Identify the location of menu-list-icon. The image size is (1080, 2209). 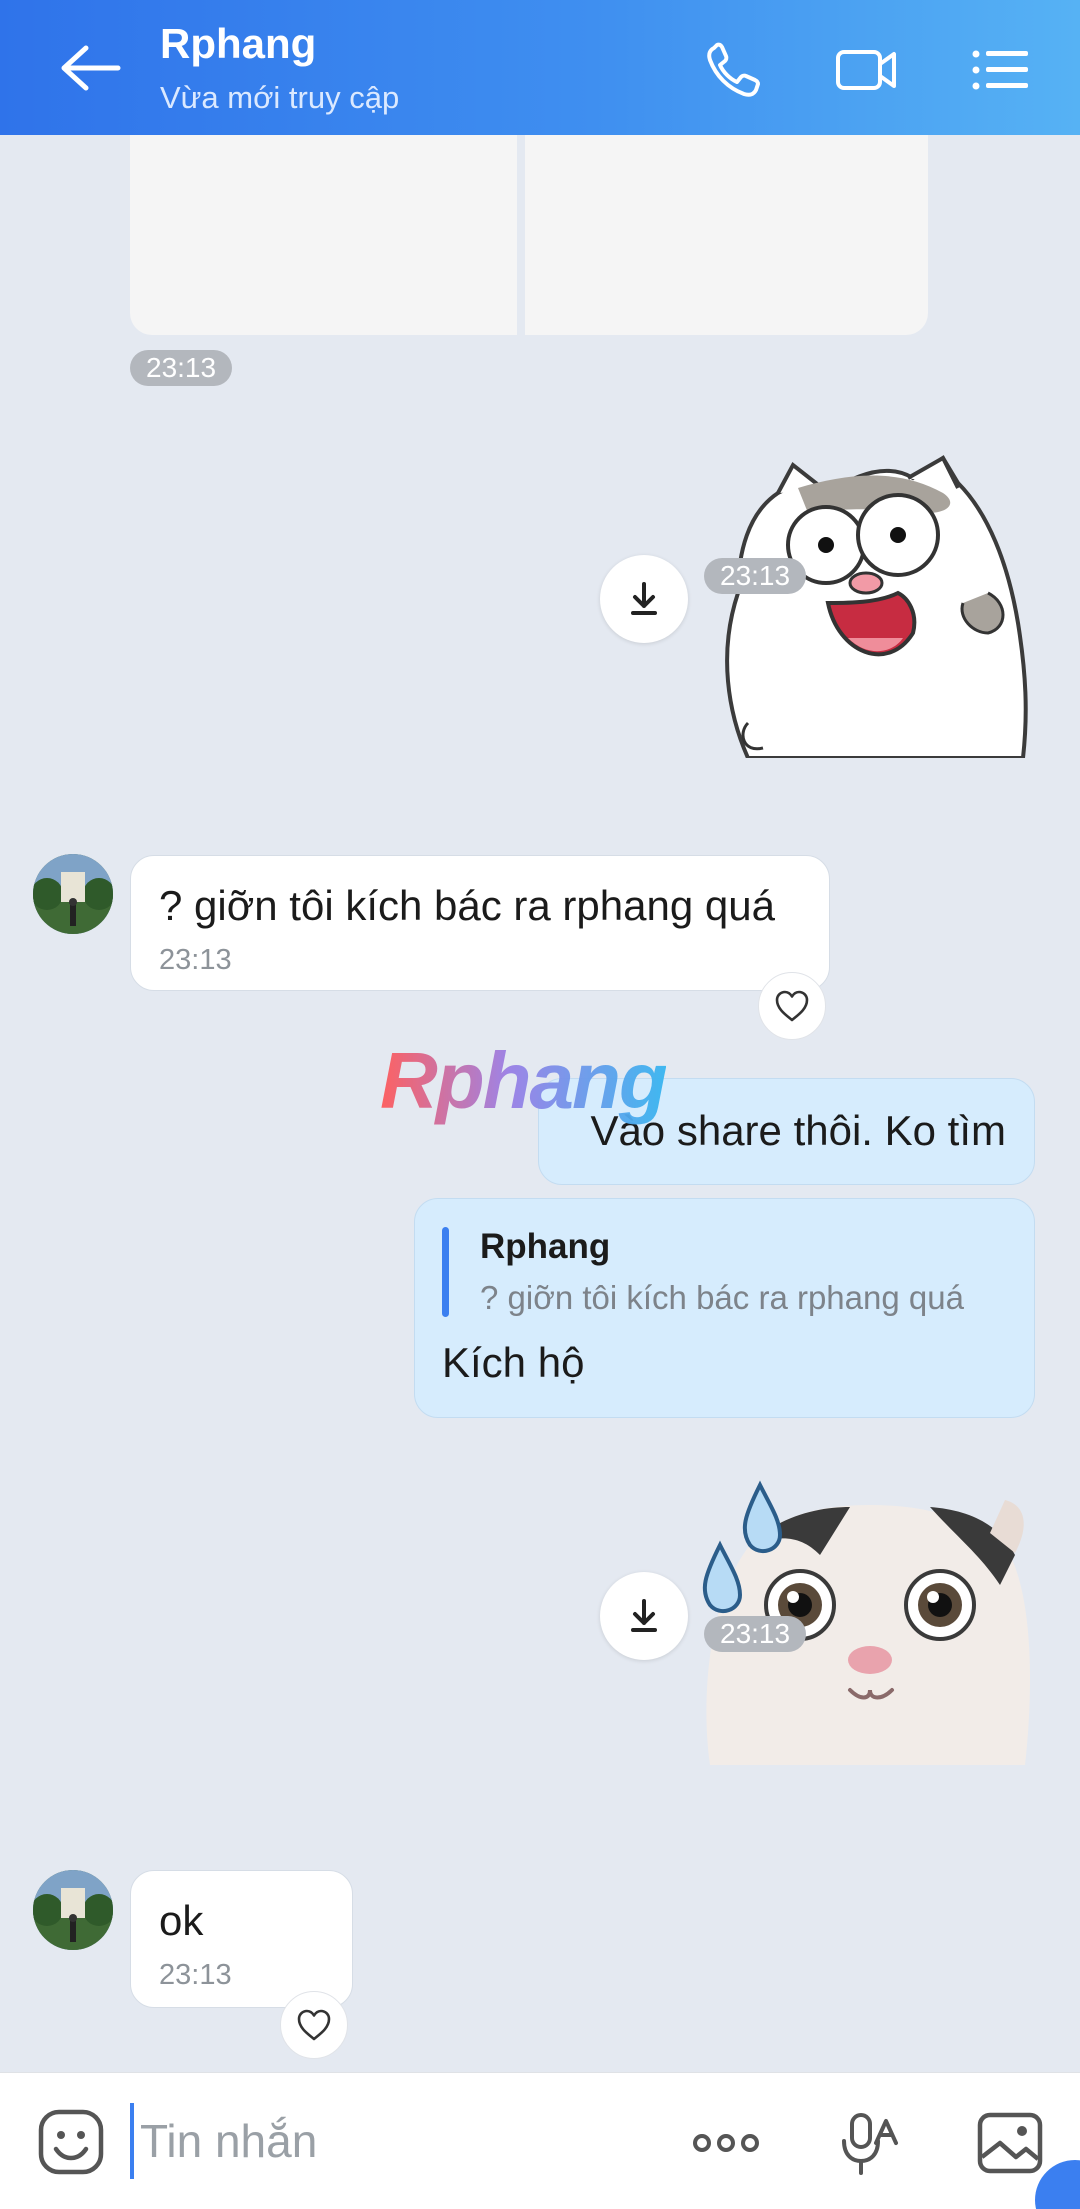
(1001, 70).